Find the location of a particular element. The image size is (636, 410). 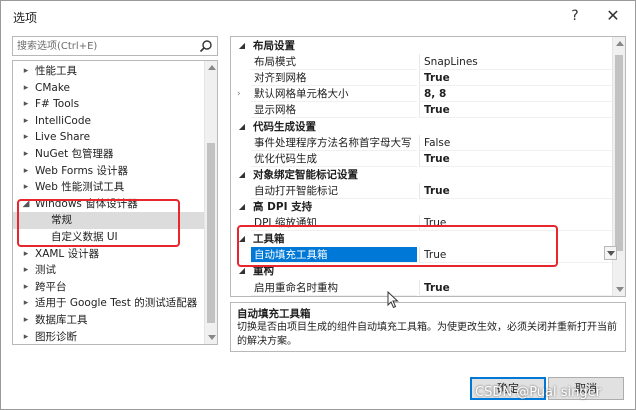

category-label: 布局设置 is located at coordinates (274, 46).